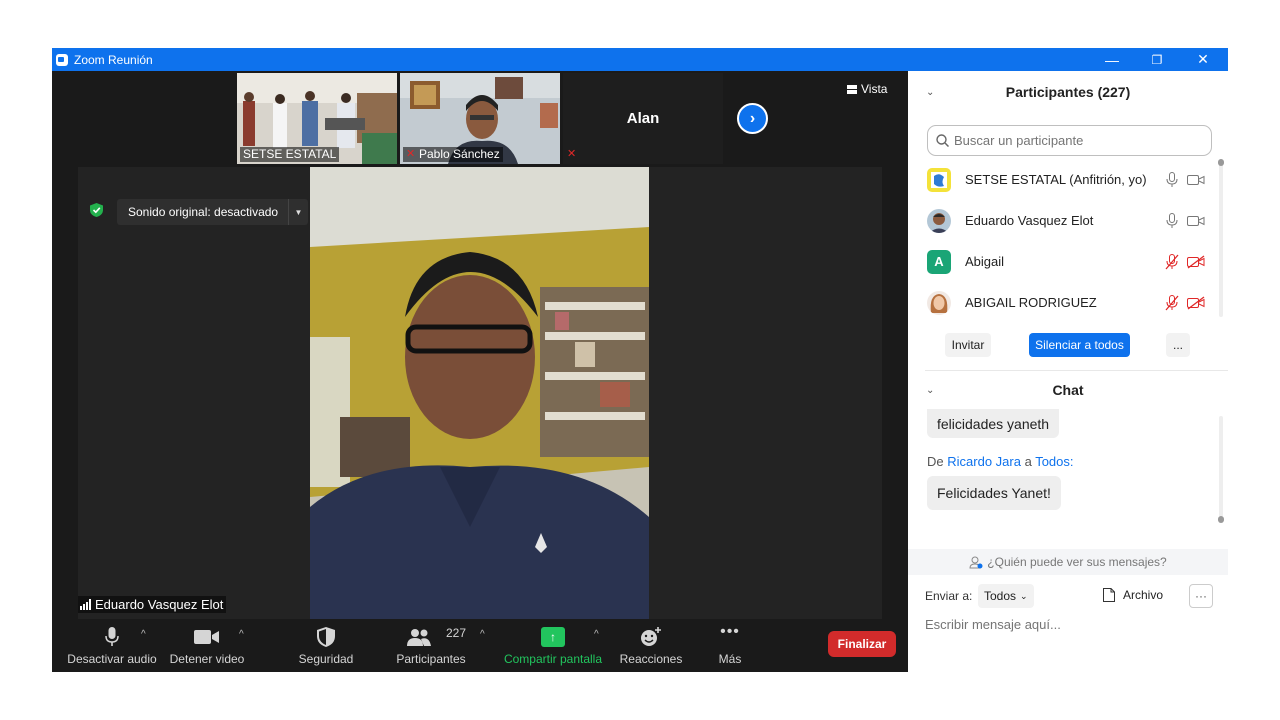 Image resolution: width=1280 pixels, height=720 pixels. What do you see at coordinates (152, 604) in the screenshot?
I see `active-speaker-label: Eduardo Vasquez Elot` at bounding box center [152, 604].